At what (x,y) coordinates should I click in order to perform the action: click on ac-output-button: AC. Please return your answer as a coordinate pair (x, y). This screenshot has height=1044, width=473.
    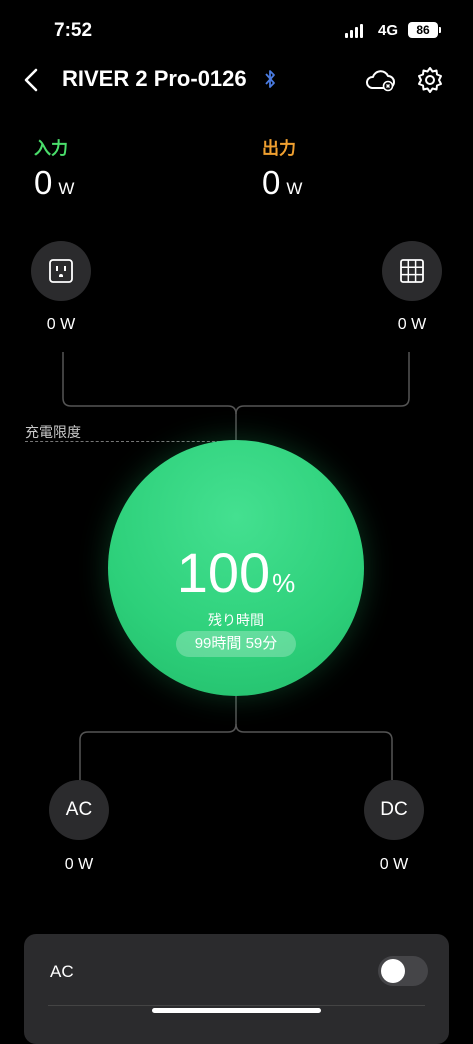
    Looking at the image, I should click on (79, 810).